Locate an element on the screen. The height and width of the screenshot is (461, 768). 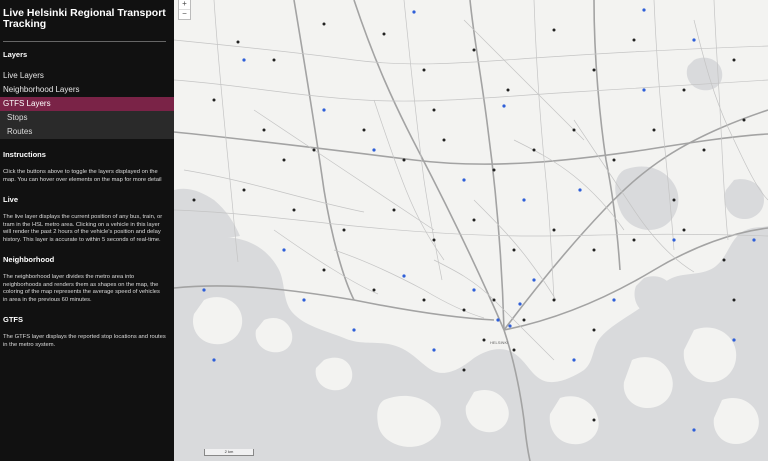
layers-heading: Layers is located at coordinates (15, 54).